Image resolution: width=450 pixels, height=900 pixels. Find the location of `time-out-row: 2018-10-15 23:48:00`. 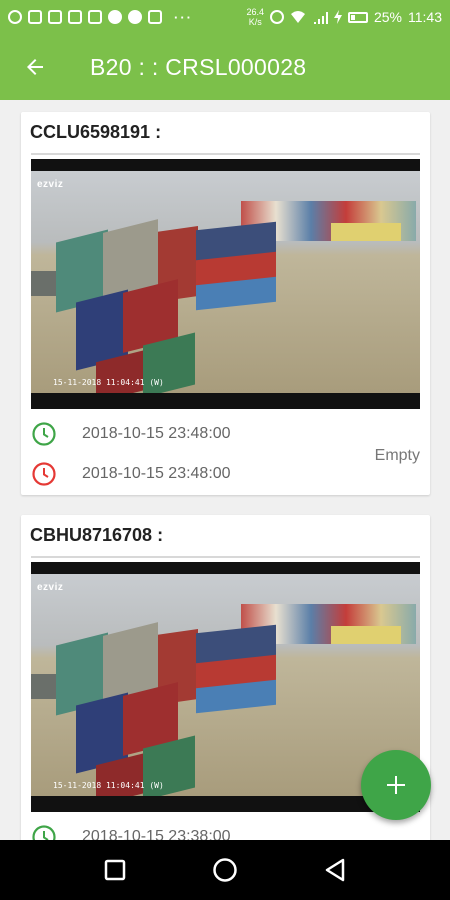

time-out-row: 2018-10-15 23:48:00 is located at coordinates (131, 474).